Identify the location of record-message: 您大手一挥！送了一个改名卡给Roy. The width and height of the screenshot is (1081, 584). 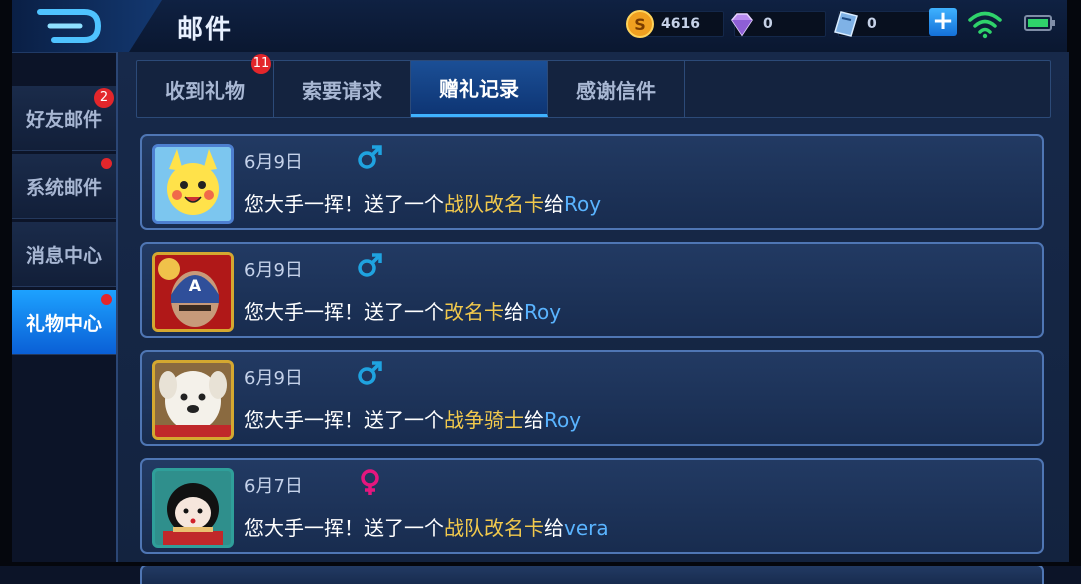
(402, 310).